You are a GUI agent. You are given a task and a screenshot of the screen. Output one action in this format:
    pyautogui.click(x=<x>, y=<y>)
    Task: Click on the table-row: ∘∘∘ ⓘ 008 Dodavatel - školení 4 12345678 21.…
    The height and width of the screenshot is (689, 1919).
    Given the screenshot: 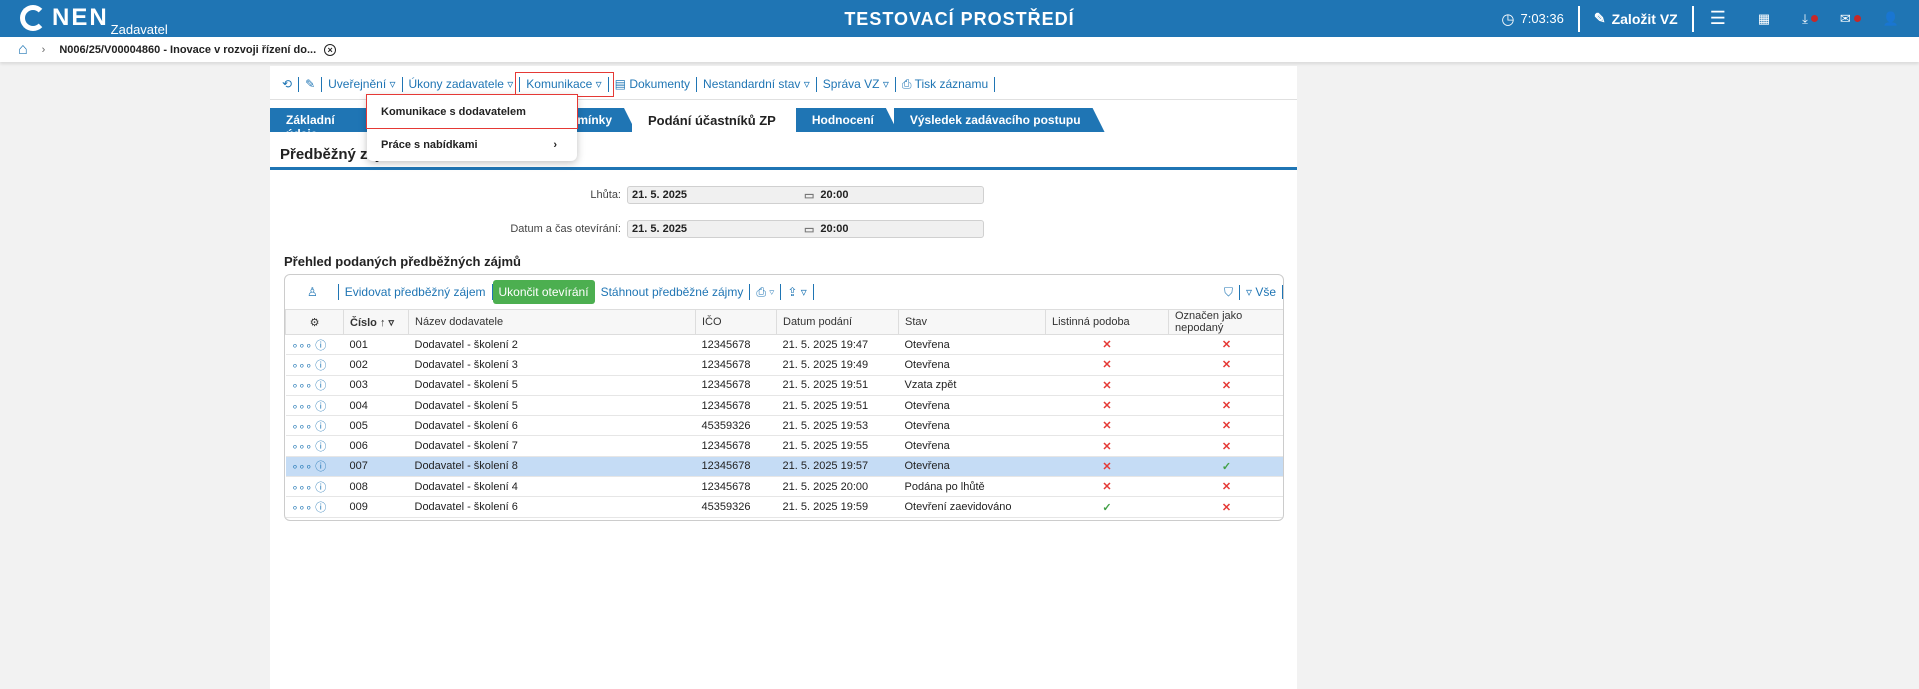 What is the action you would take?
    pyautogui.click(x=784, y=487)
    